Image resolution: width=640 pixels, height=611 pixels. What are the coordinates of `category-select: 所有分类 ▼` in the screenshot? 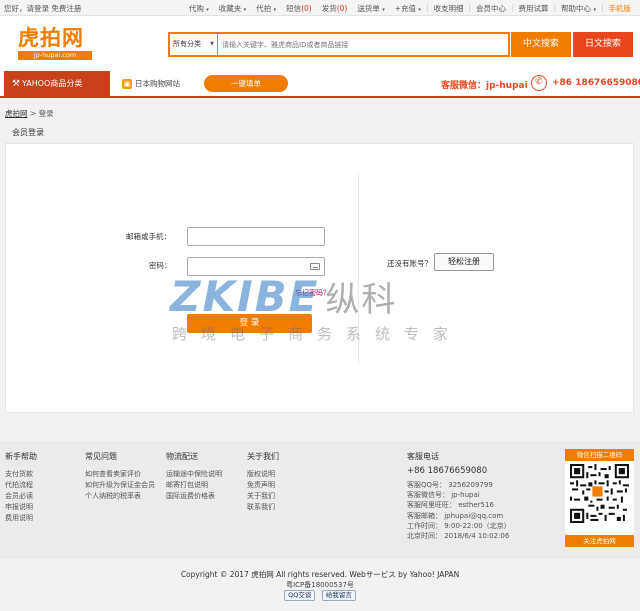 It's located at (194, 44).